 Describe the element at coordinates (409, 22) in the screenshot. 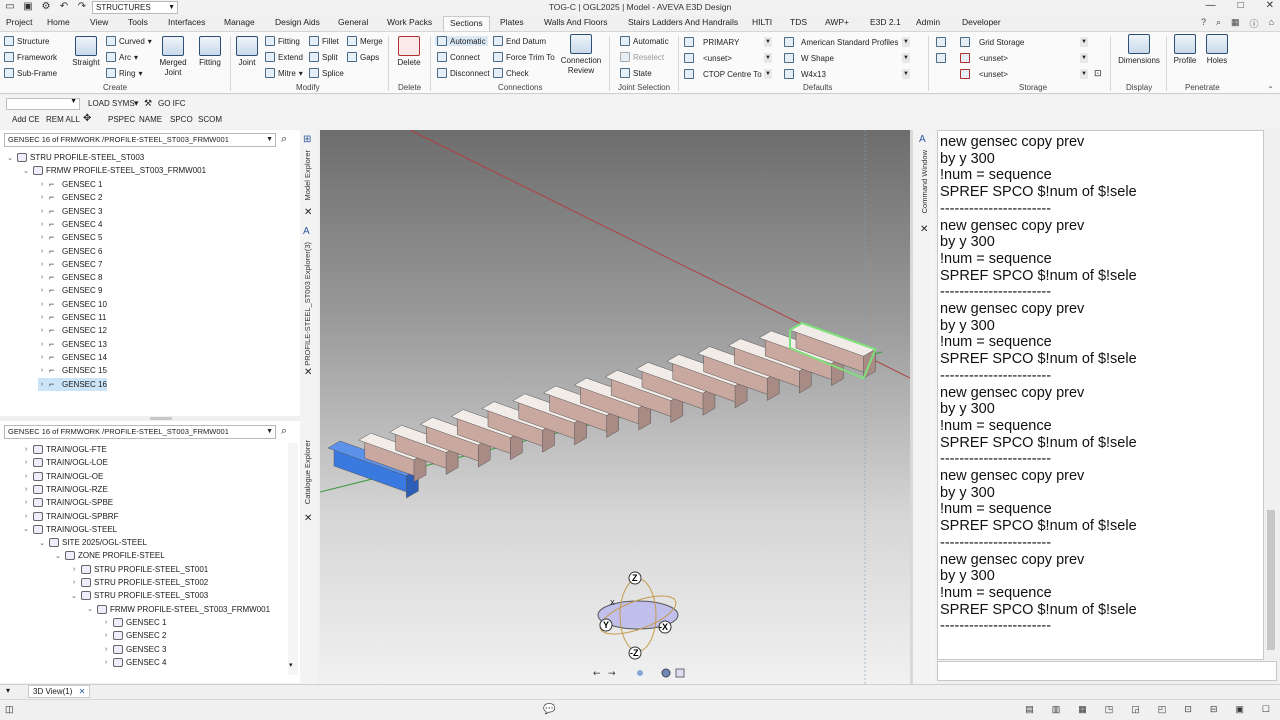

I see `tab-work-packs: Work Packs` at that location.